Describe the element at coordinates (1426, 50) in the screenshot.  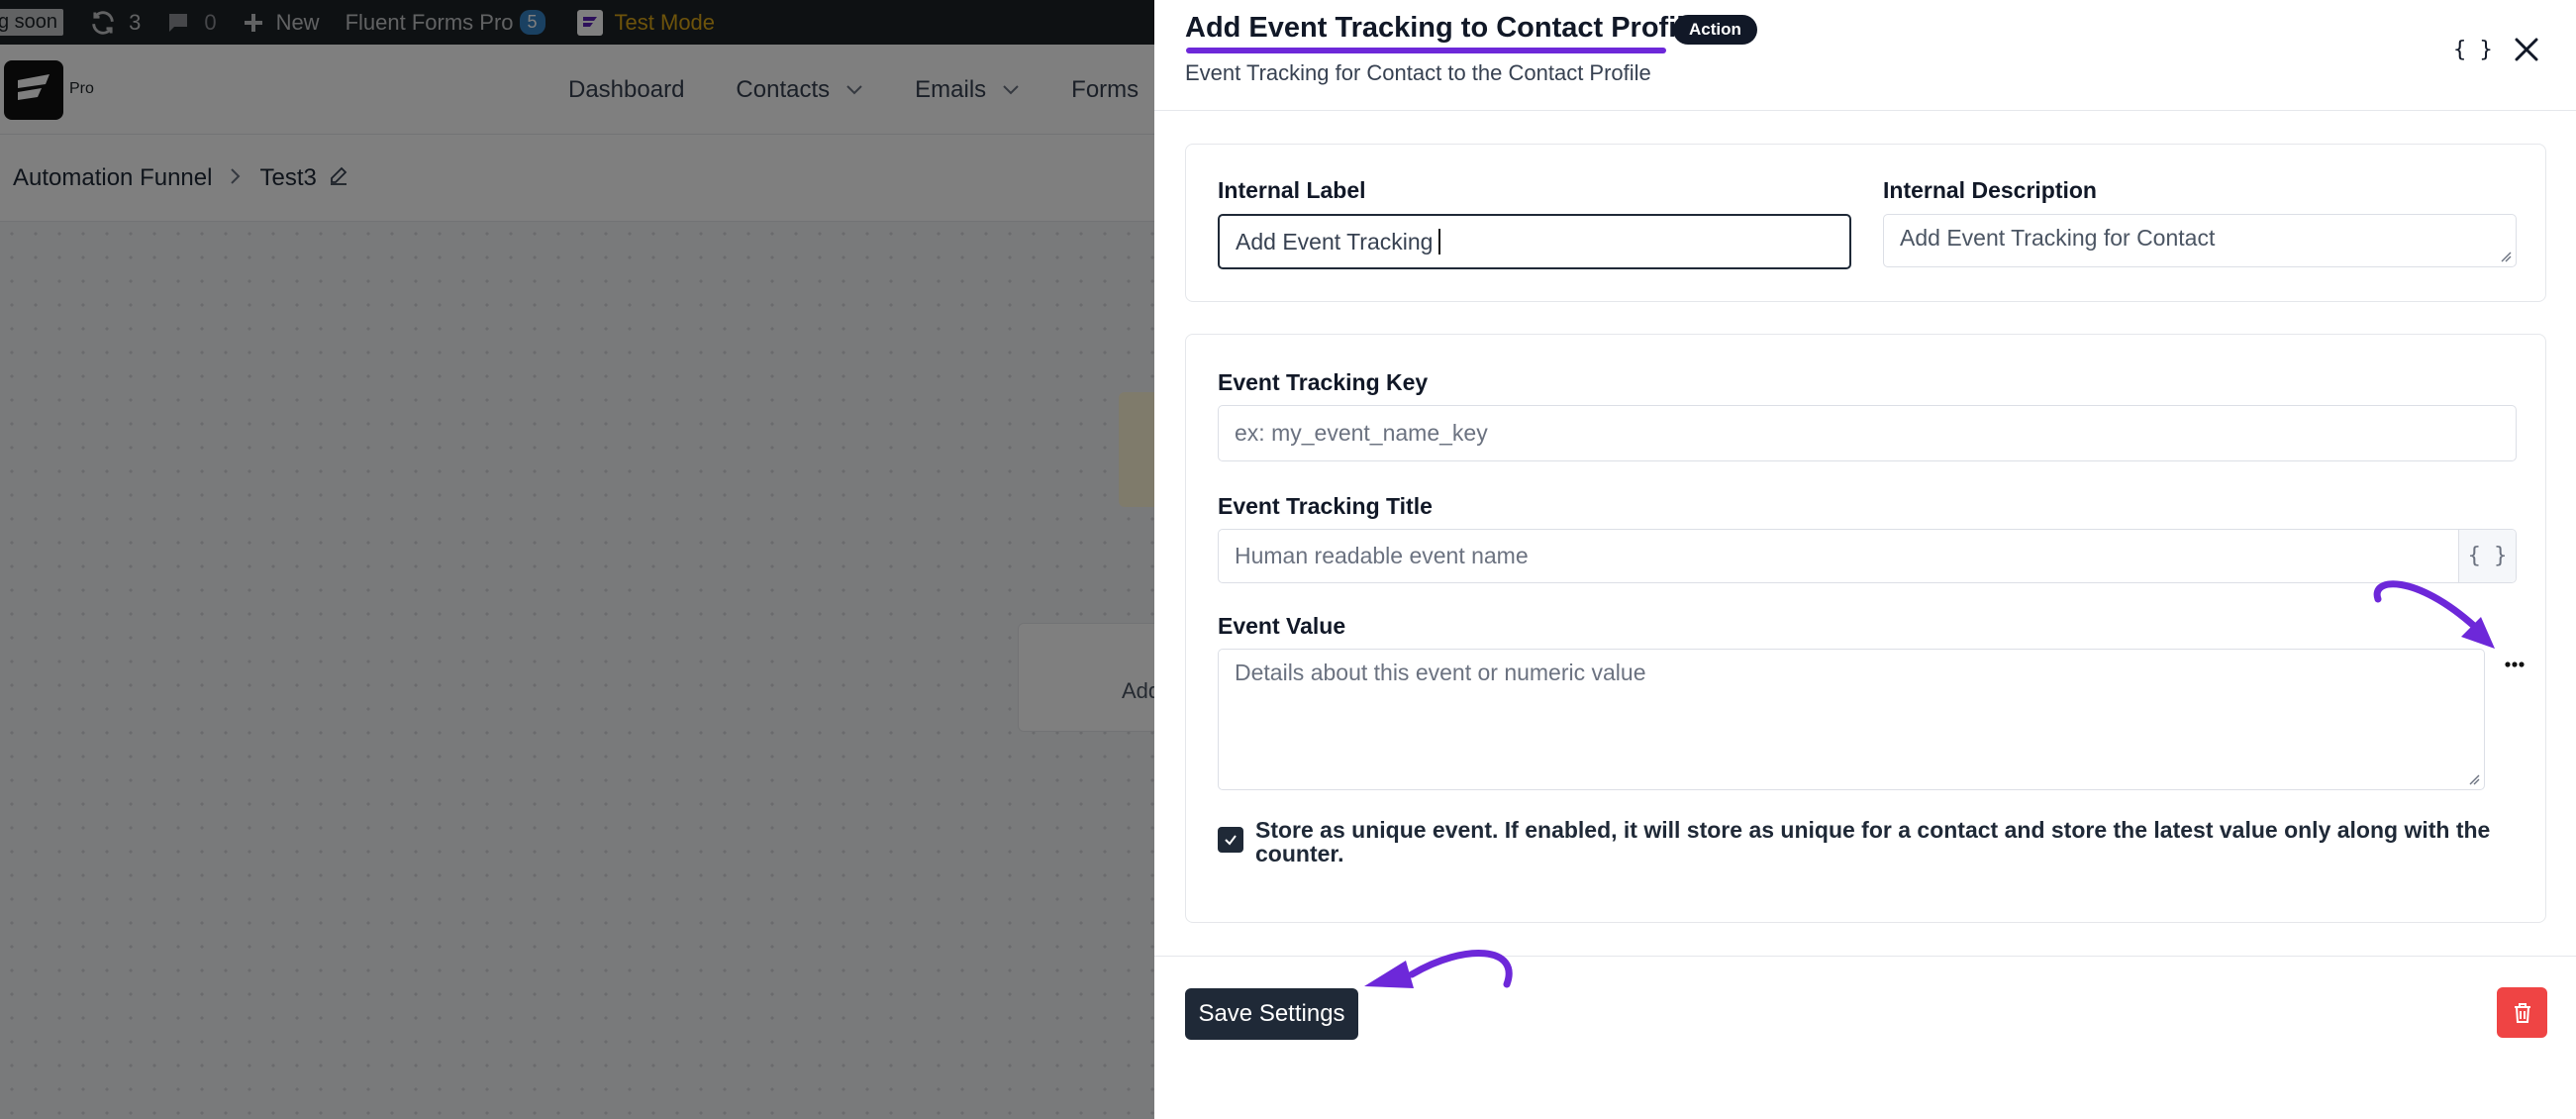
I see `annotation-underline` at that location.